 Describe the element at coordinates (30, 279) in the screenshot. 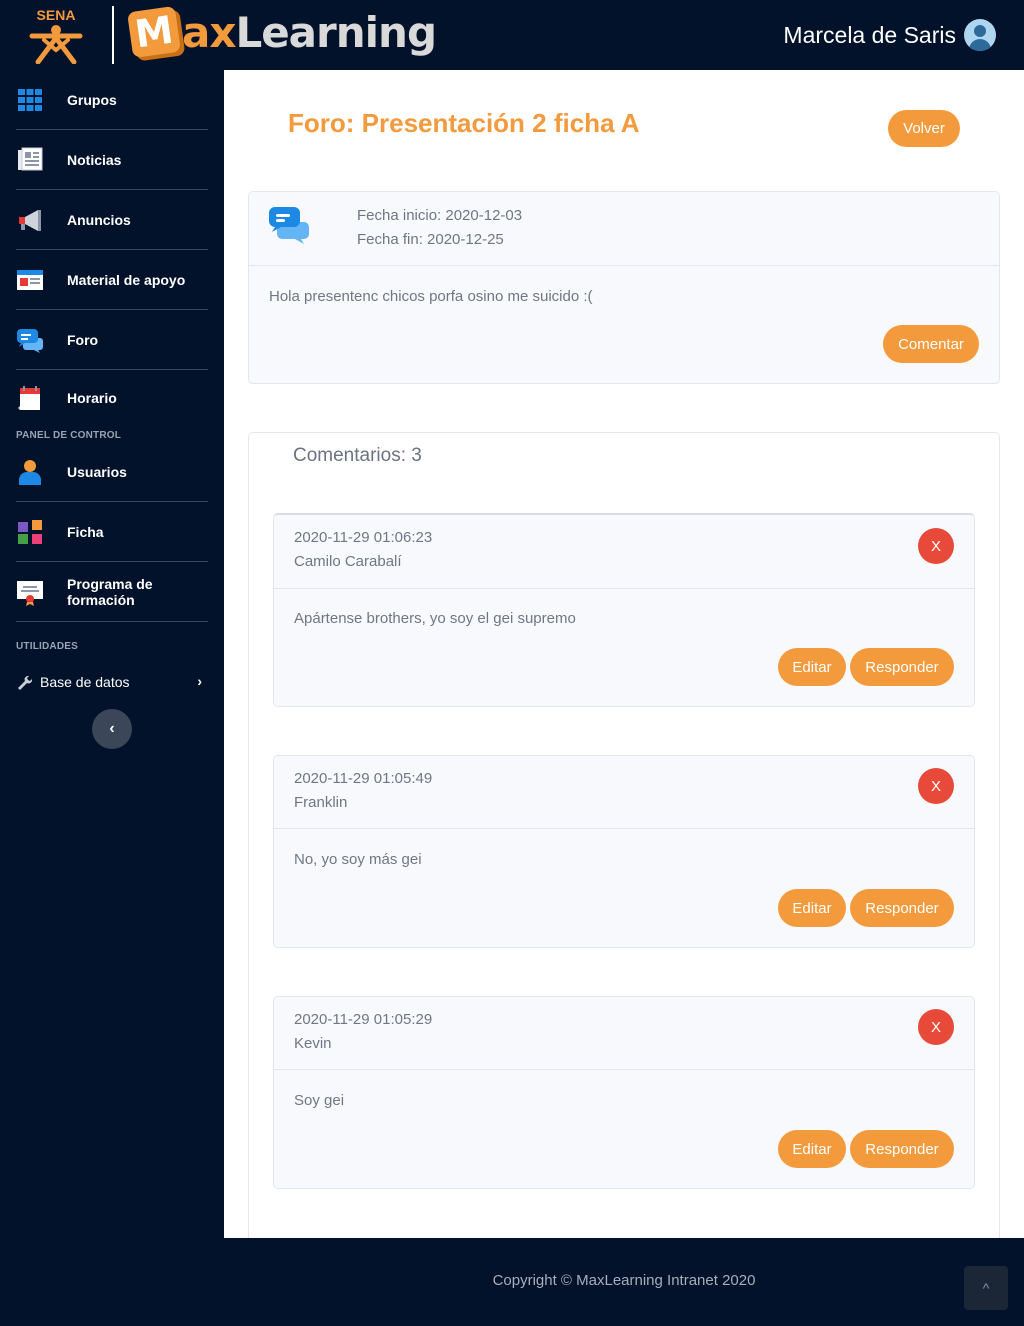

I see `browser-window-icon` at that location.